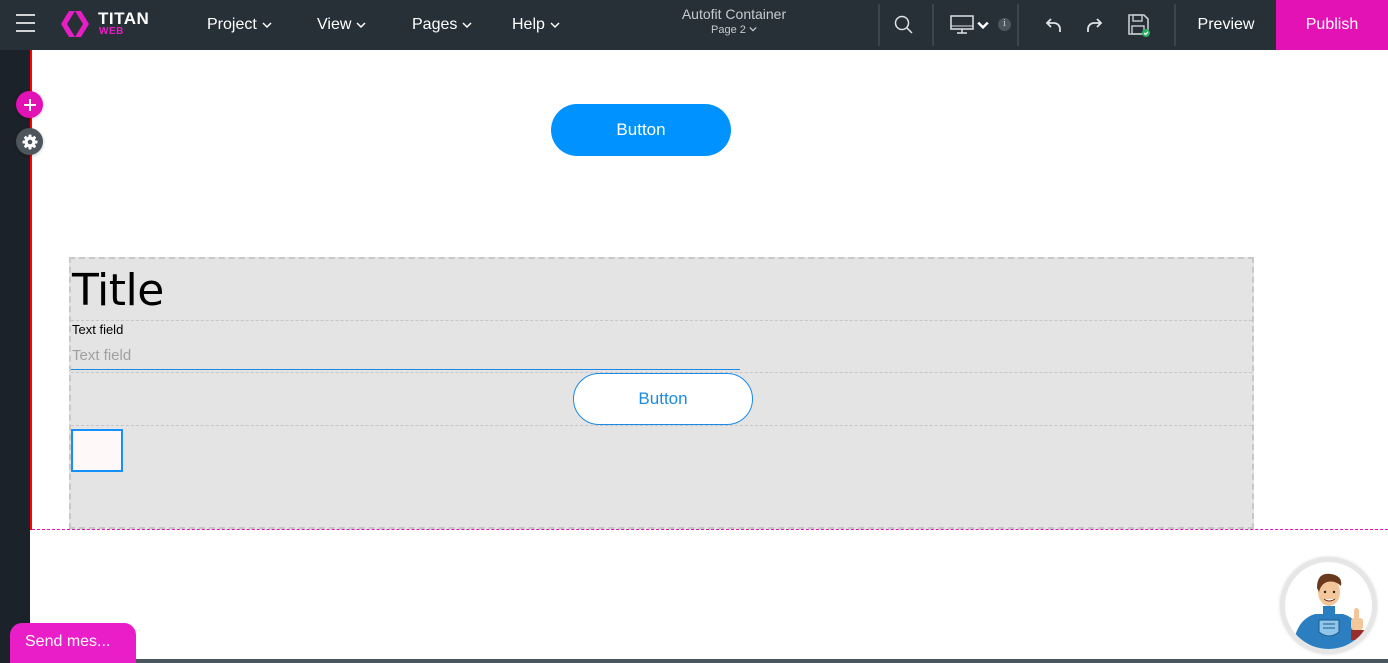  I want to click on info-badge: i, so click(1004, 24).